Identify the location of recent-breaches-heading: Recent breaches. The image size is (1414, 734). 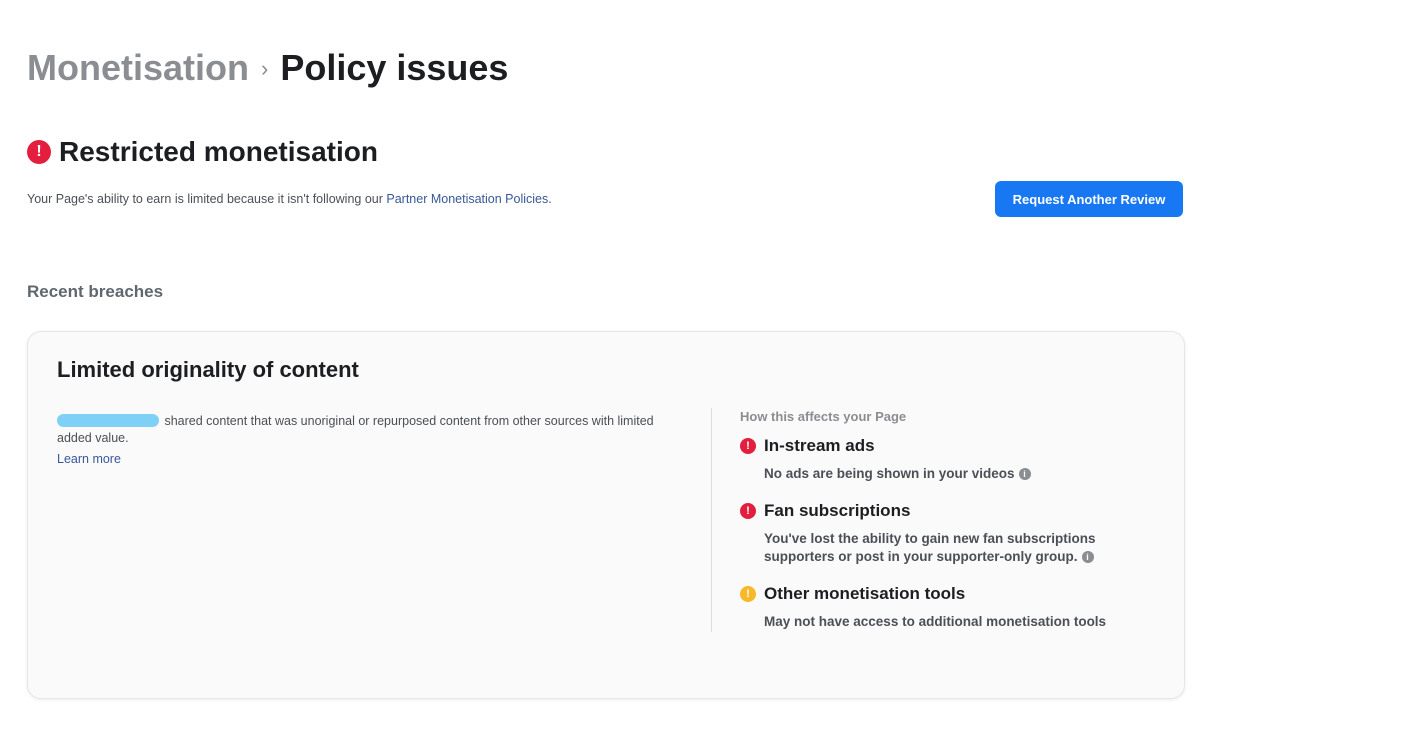
(95, 291).